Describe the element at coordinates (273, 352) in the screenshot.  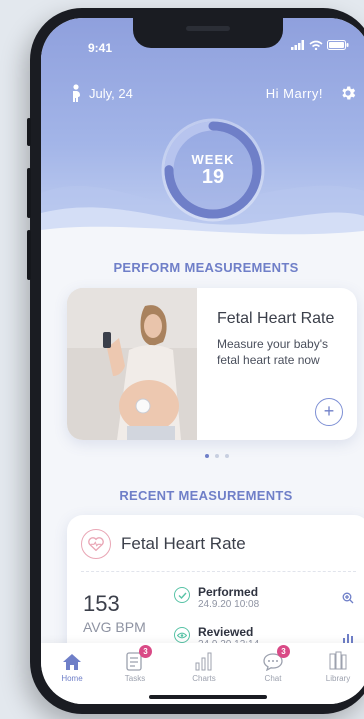
I see `card-description: Measure your baby's fetal heart rate now` at that location.